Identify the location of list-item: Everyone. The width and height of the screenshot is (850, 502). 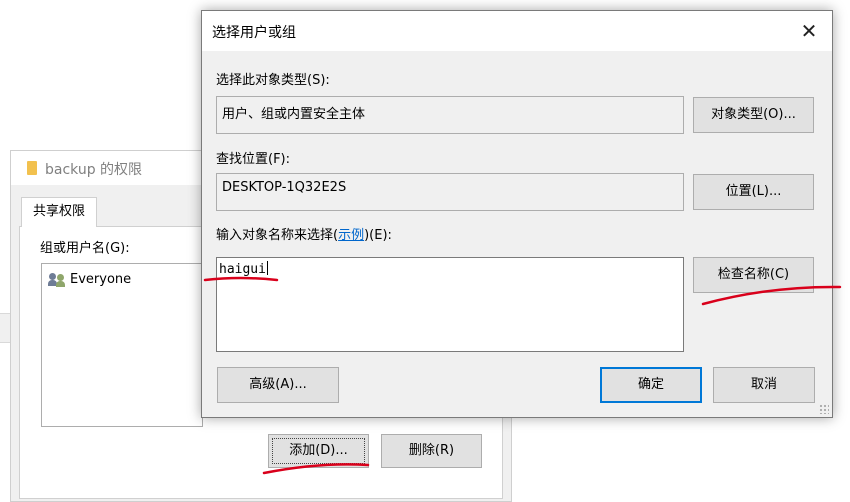
(89, 279).